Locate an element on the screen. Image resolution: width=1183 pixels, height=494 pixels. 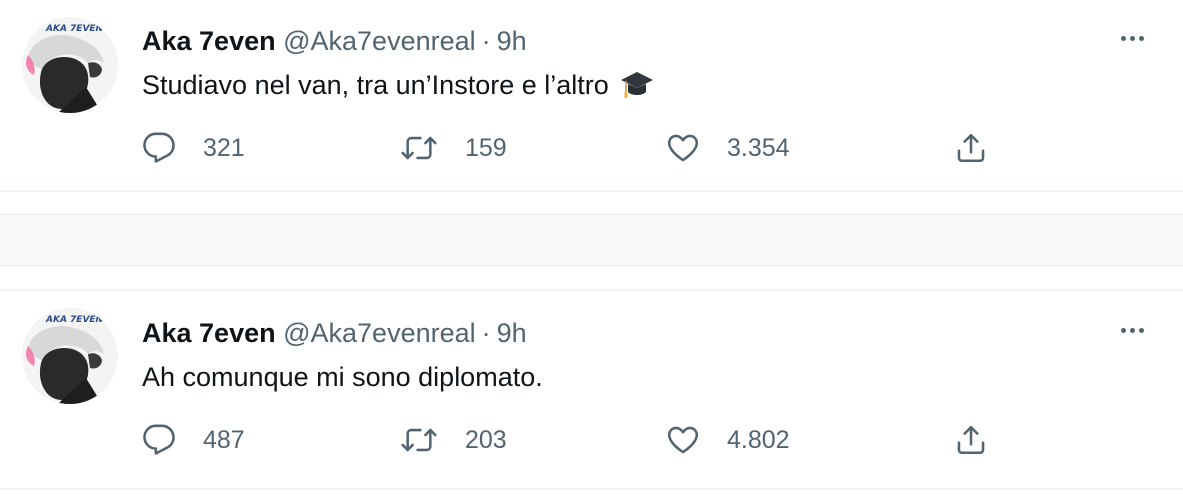
tweet-text-content: Ah comunque mi sono diplomato. is located at coordinates (342, 377).